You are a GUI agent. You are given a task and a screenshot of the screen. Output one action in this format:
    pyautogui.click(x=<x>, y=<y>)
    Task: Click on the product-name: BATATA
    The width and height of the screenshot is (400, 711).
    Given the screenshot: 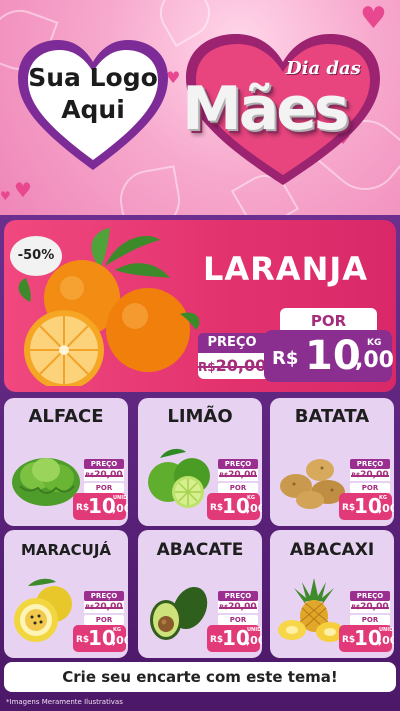 What is the action you would take?
    pyautogui.click(x=332, y=416)
    